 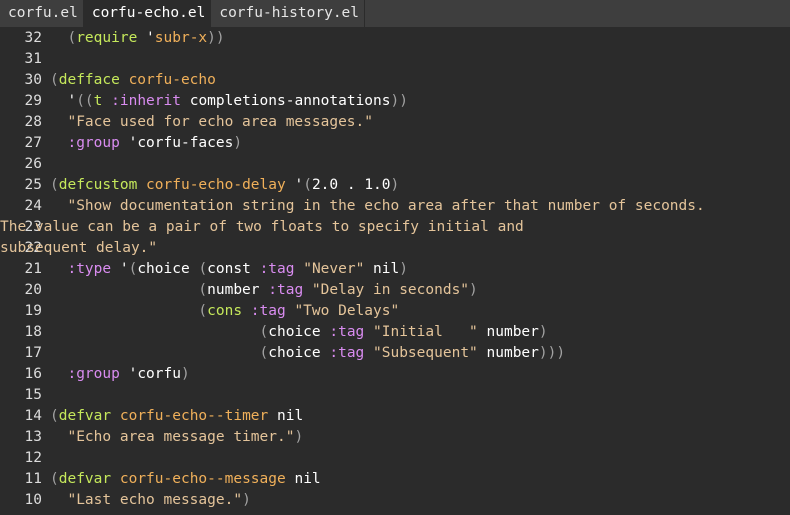 I want to click on line-number: 26, so click(x=33, y=164).